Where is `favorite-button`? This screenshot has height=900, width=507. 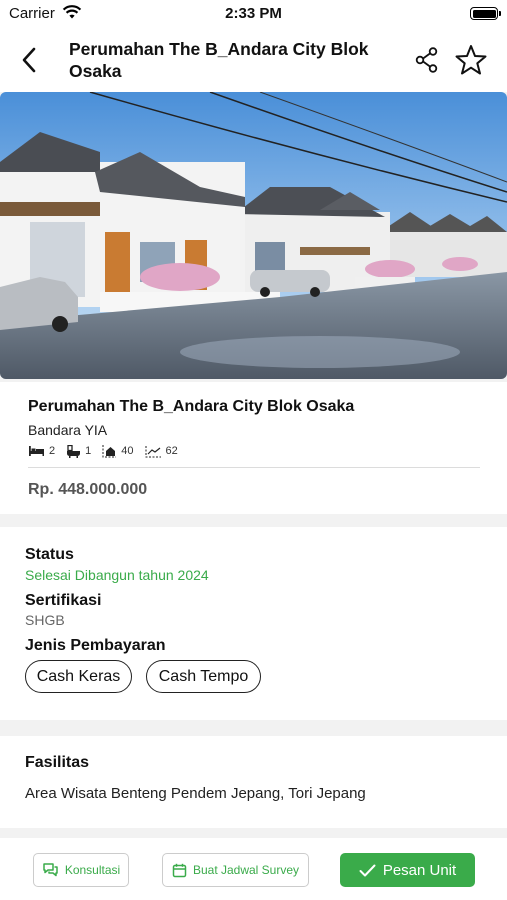
favorite-button is located at coordinates (471, 60).